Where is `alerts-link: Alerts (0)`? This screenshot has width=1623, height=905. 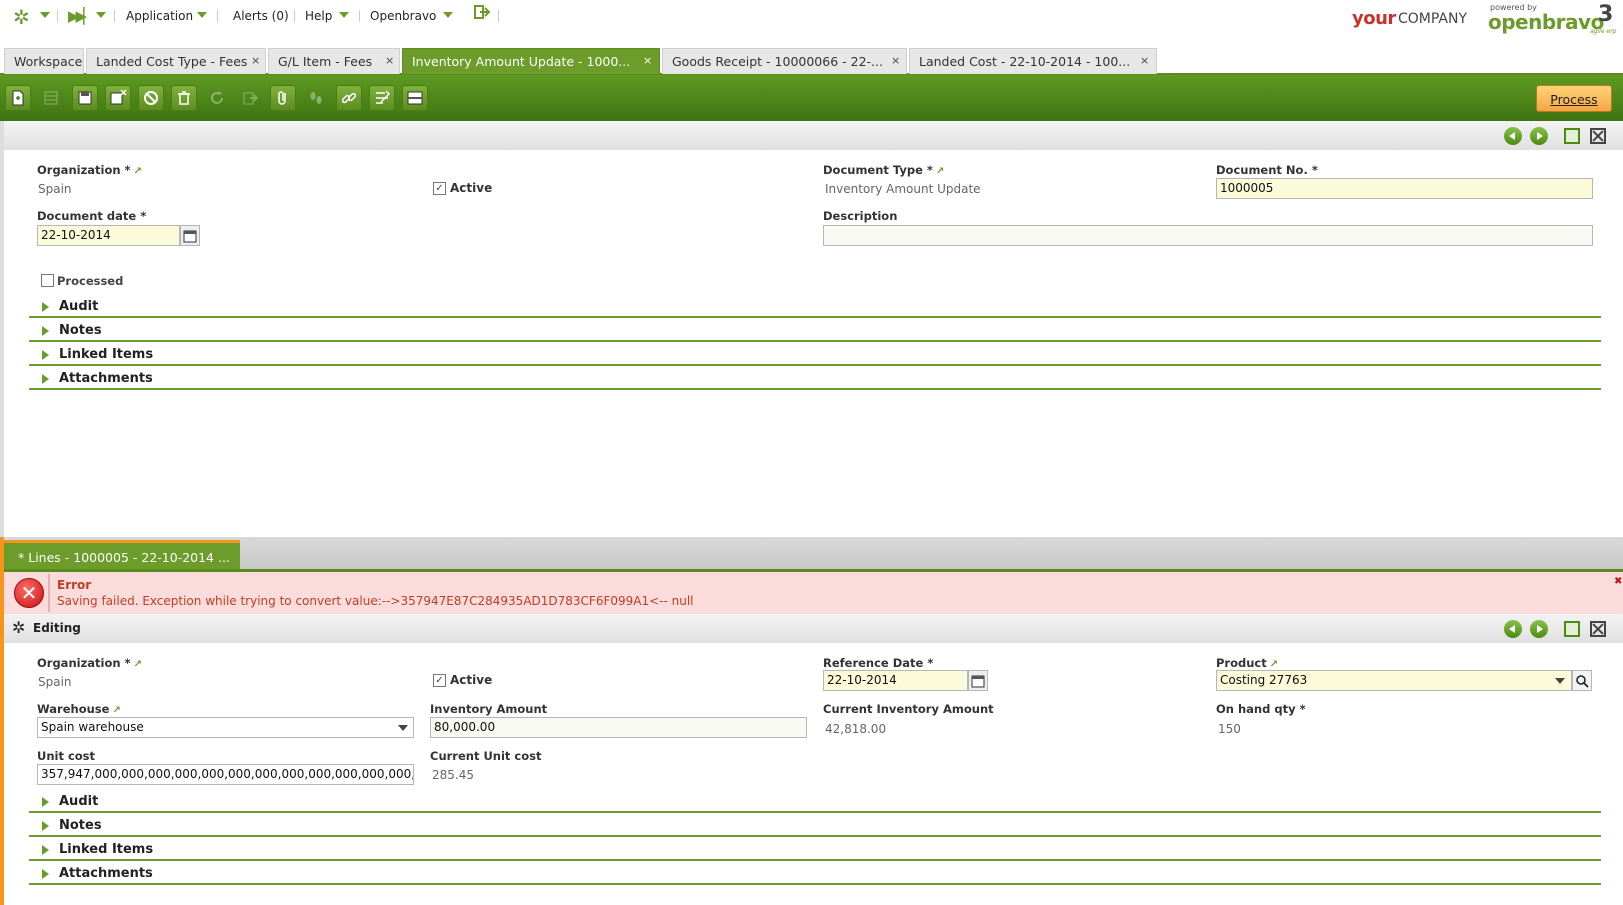 alerts-link: Alerts (0) is located at coordinates (261, 16).